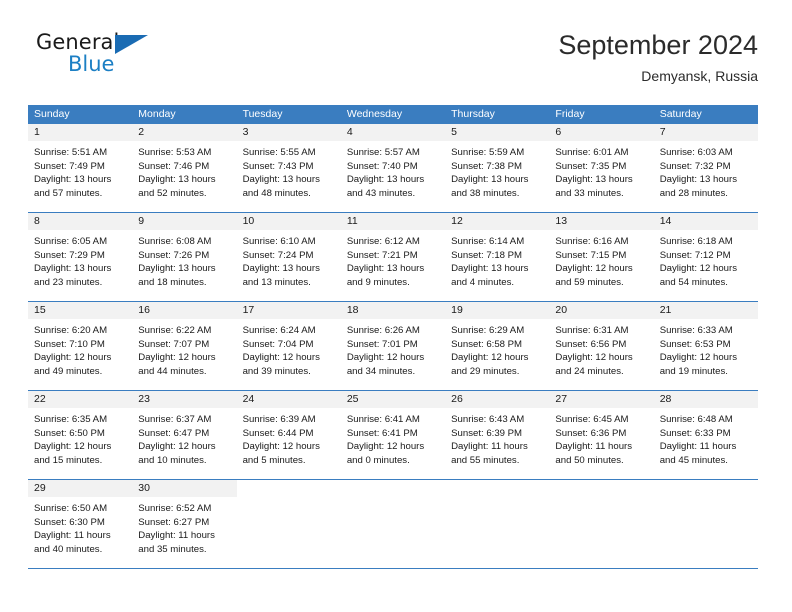  I want to click on day-number: 8, so click(80, 221).